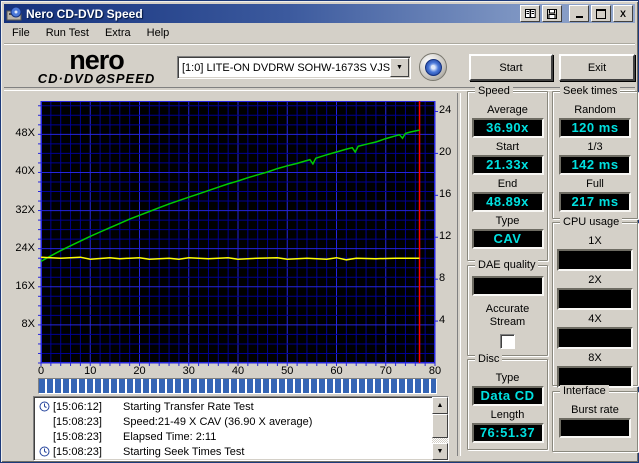  I want to click on close-button: X, so click(623, 13).